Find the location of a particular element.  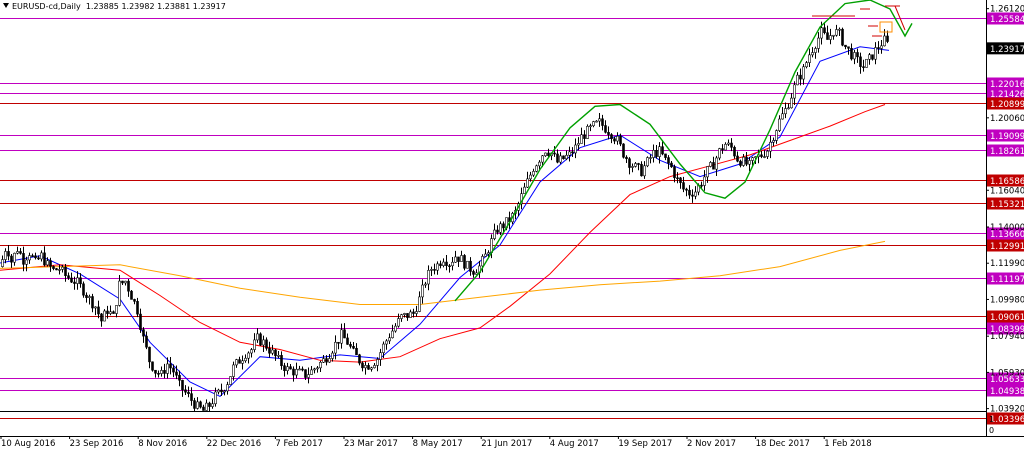

level-label: 1.12991 is located at coordinates (1007, 247).